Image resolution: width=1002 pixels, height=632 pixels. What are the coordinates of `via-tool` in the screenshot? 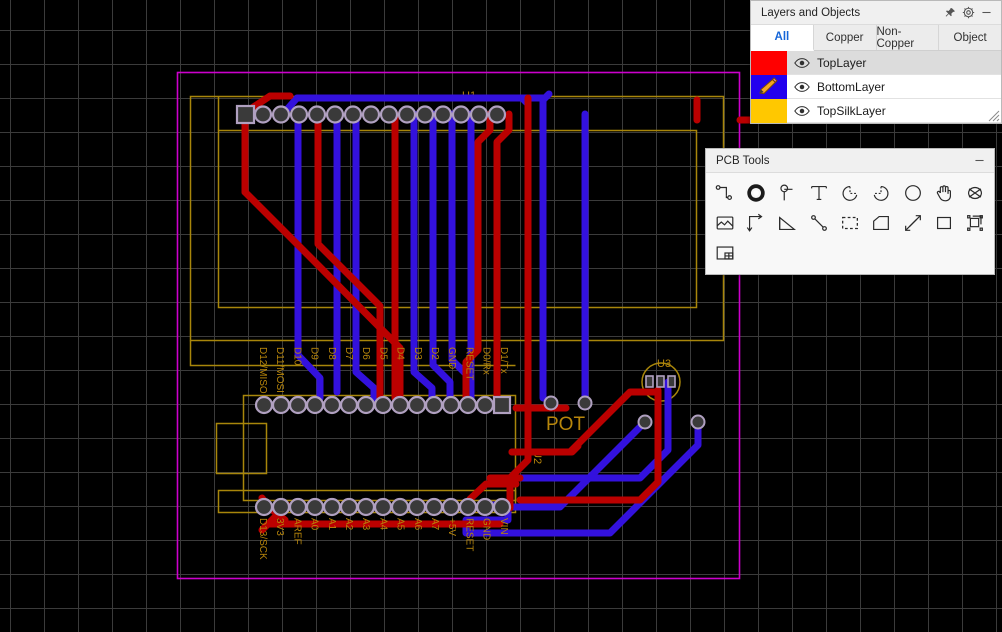 It's located at (787, 193).